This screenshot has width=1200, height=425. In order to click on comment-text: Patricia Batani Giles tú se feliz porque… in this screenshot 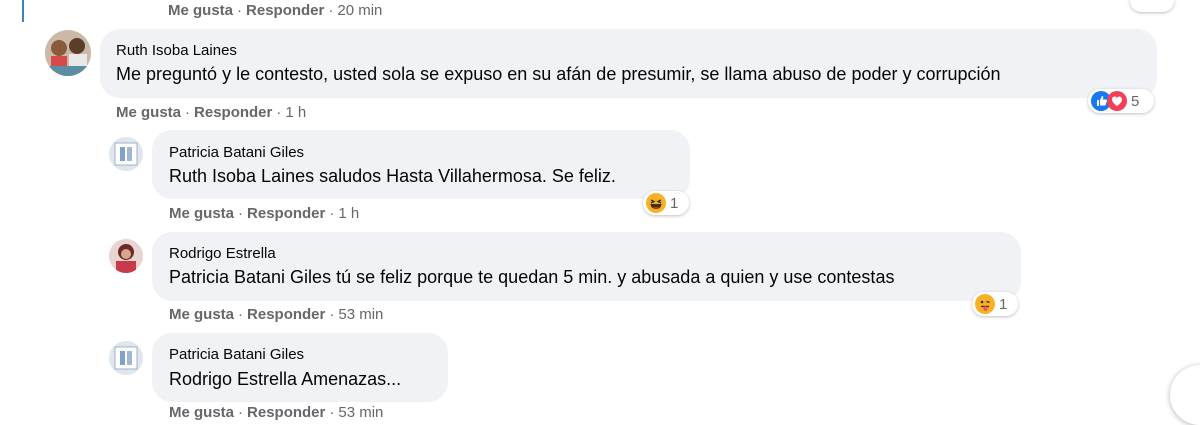, I will do `click(531, 277)`.